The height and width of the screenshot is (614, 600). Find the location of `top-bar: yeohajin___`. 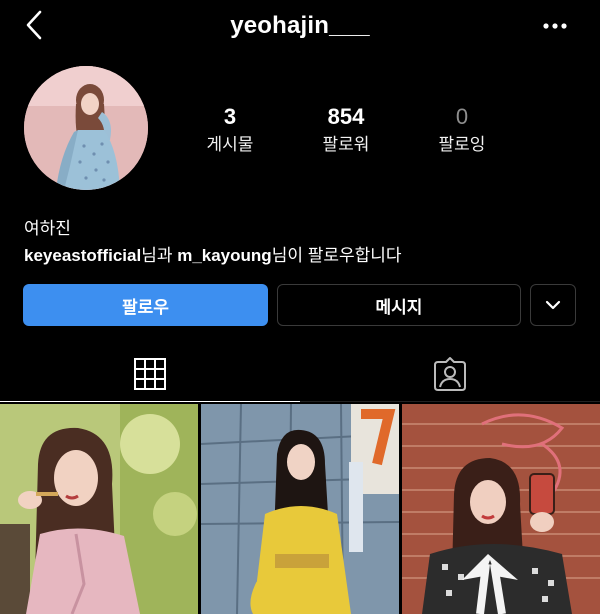

top-bar: yeohajin___ is located at coordinates (300, 27).